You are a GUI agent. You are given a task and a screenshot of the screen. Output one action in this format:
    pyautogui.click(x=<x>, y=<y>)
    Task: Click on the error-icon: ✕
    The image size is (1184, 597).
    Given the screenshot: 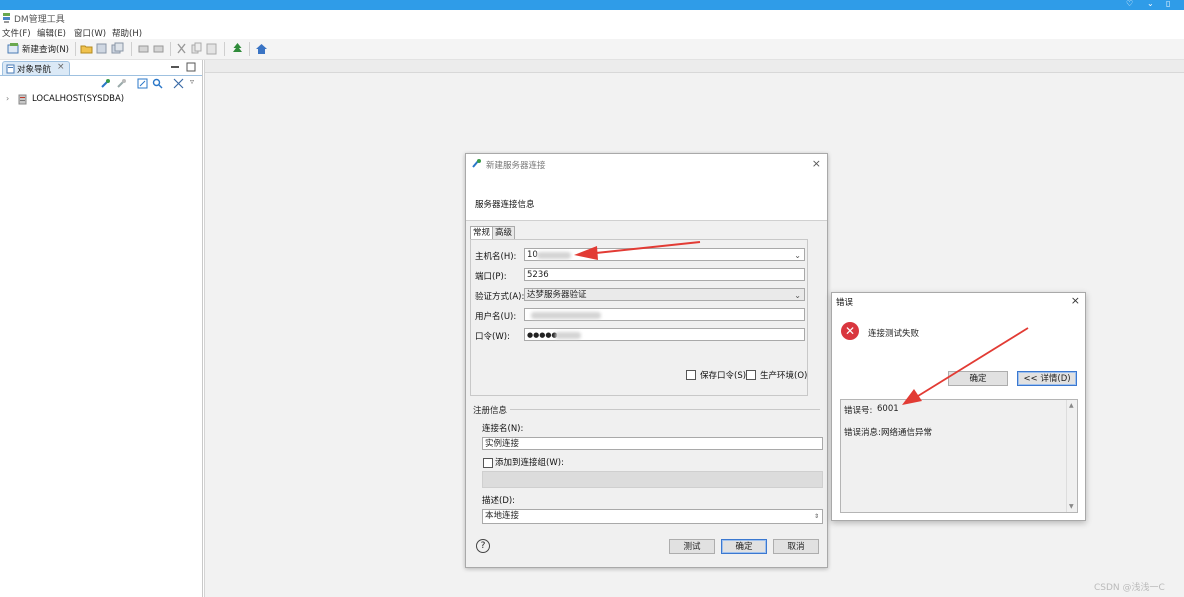 What is the action you would take?
    pyautogui.click(x=850, y=331)
    